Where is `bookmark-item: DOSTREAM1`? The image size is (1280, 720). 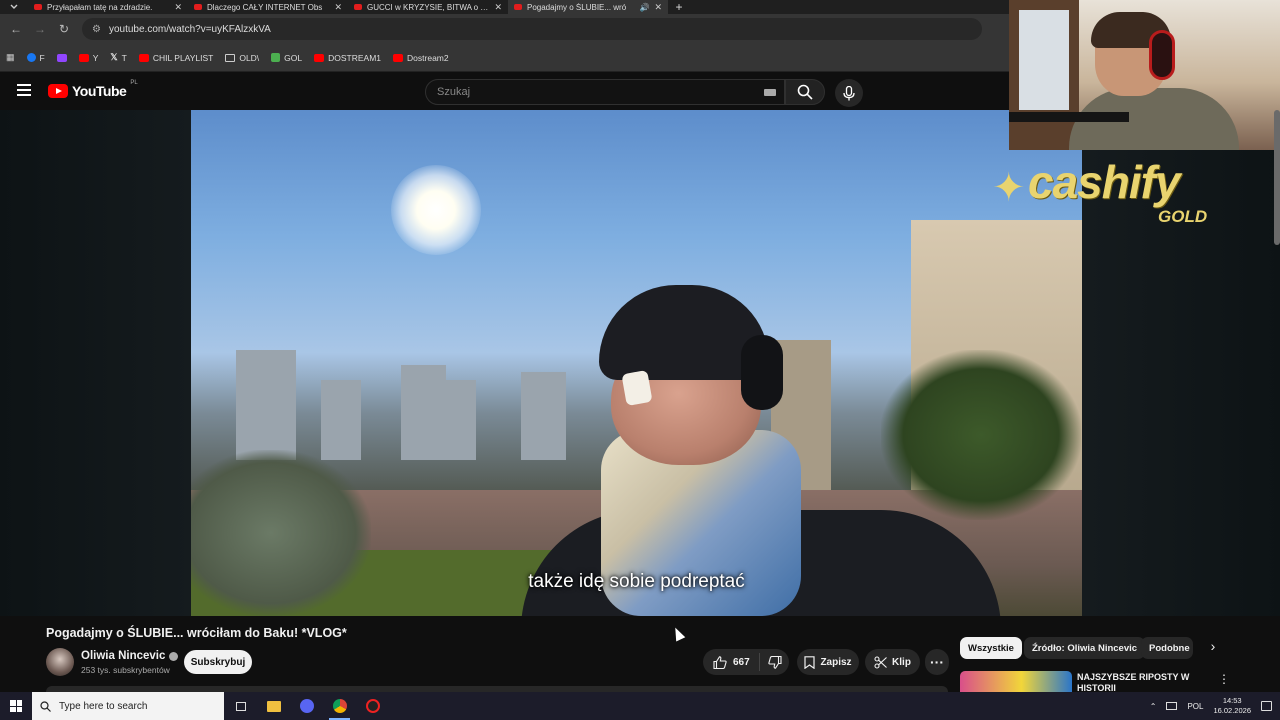 bookmark-item: DOSTREAM1 is located at coordinates (347, 58).